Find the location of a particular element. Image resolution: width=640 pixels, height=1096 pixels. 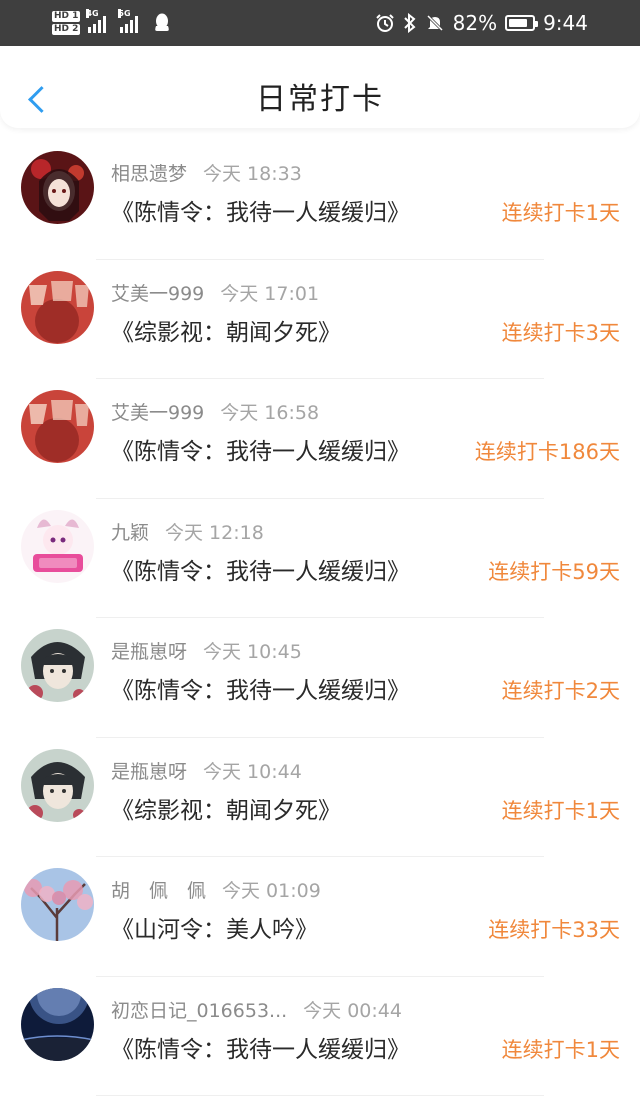

streak-label: 连续打卡186天 is located at coordinates (547, 451).